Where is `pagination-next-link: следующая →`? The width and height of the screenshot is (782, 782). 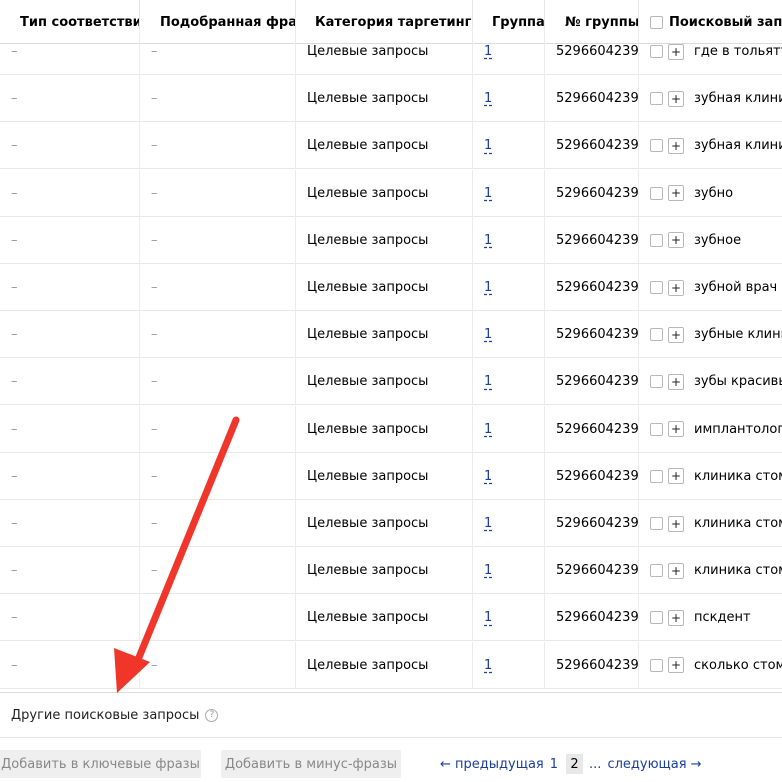
pagination-next-link: следующая → is located at coordinates (654, 764).